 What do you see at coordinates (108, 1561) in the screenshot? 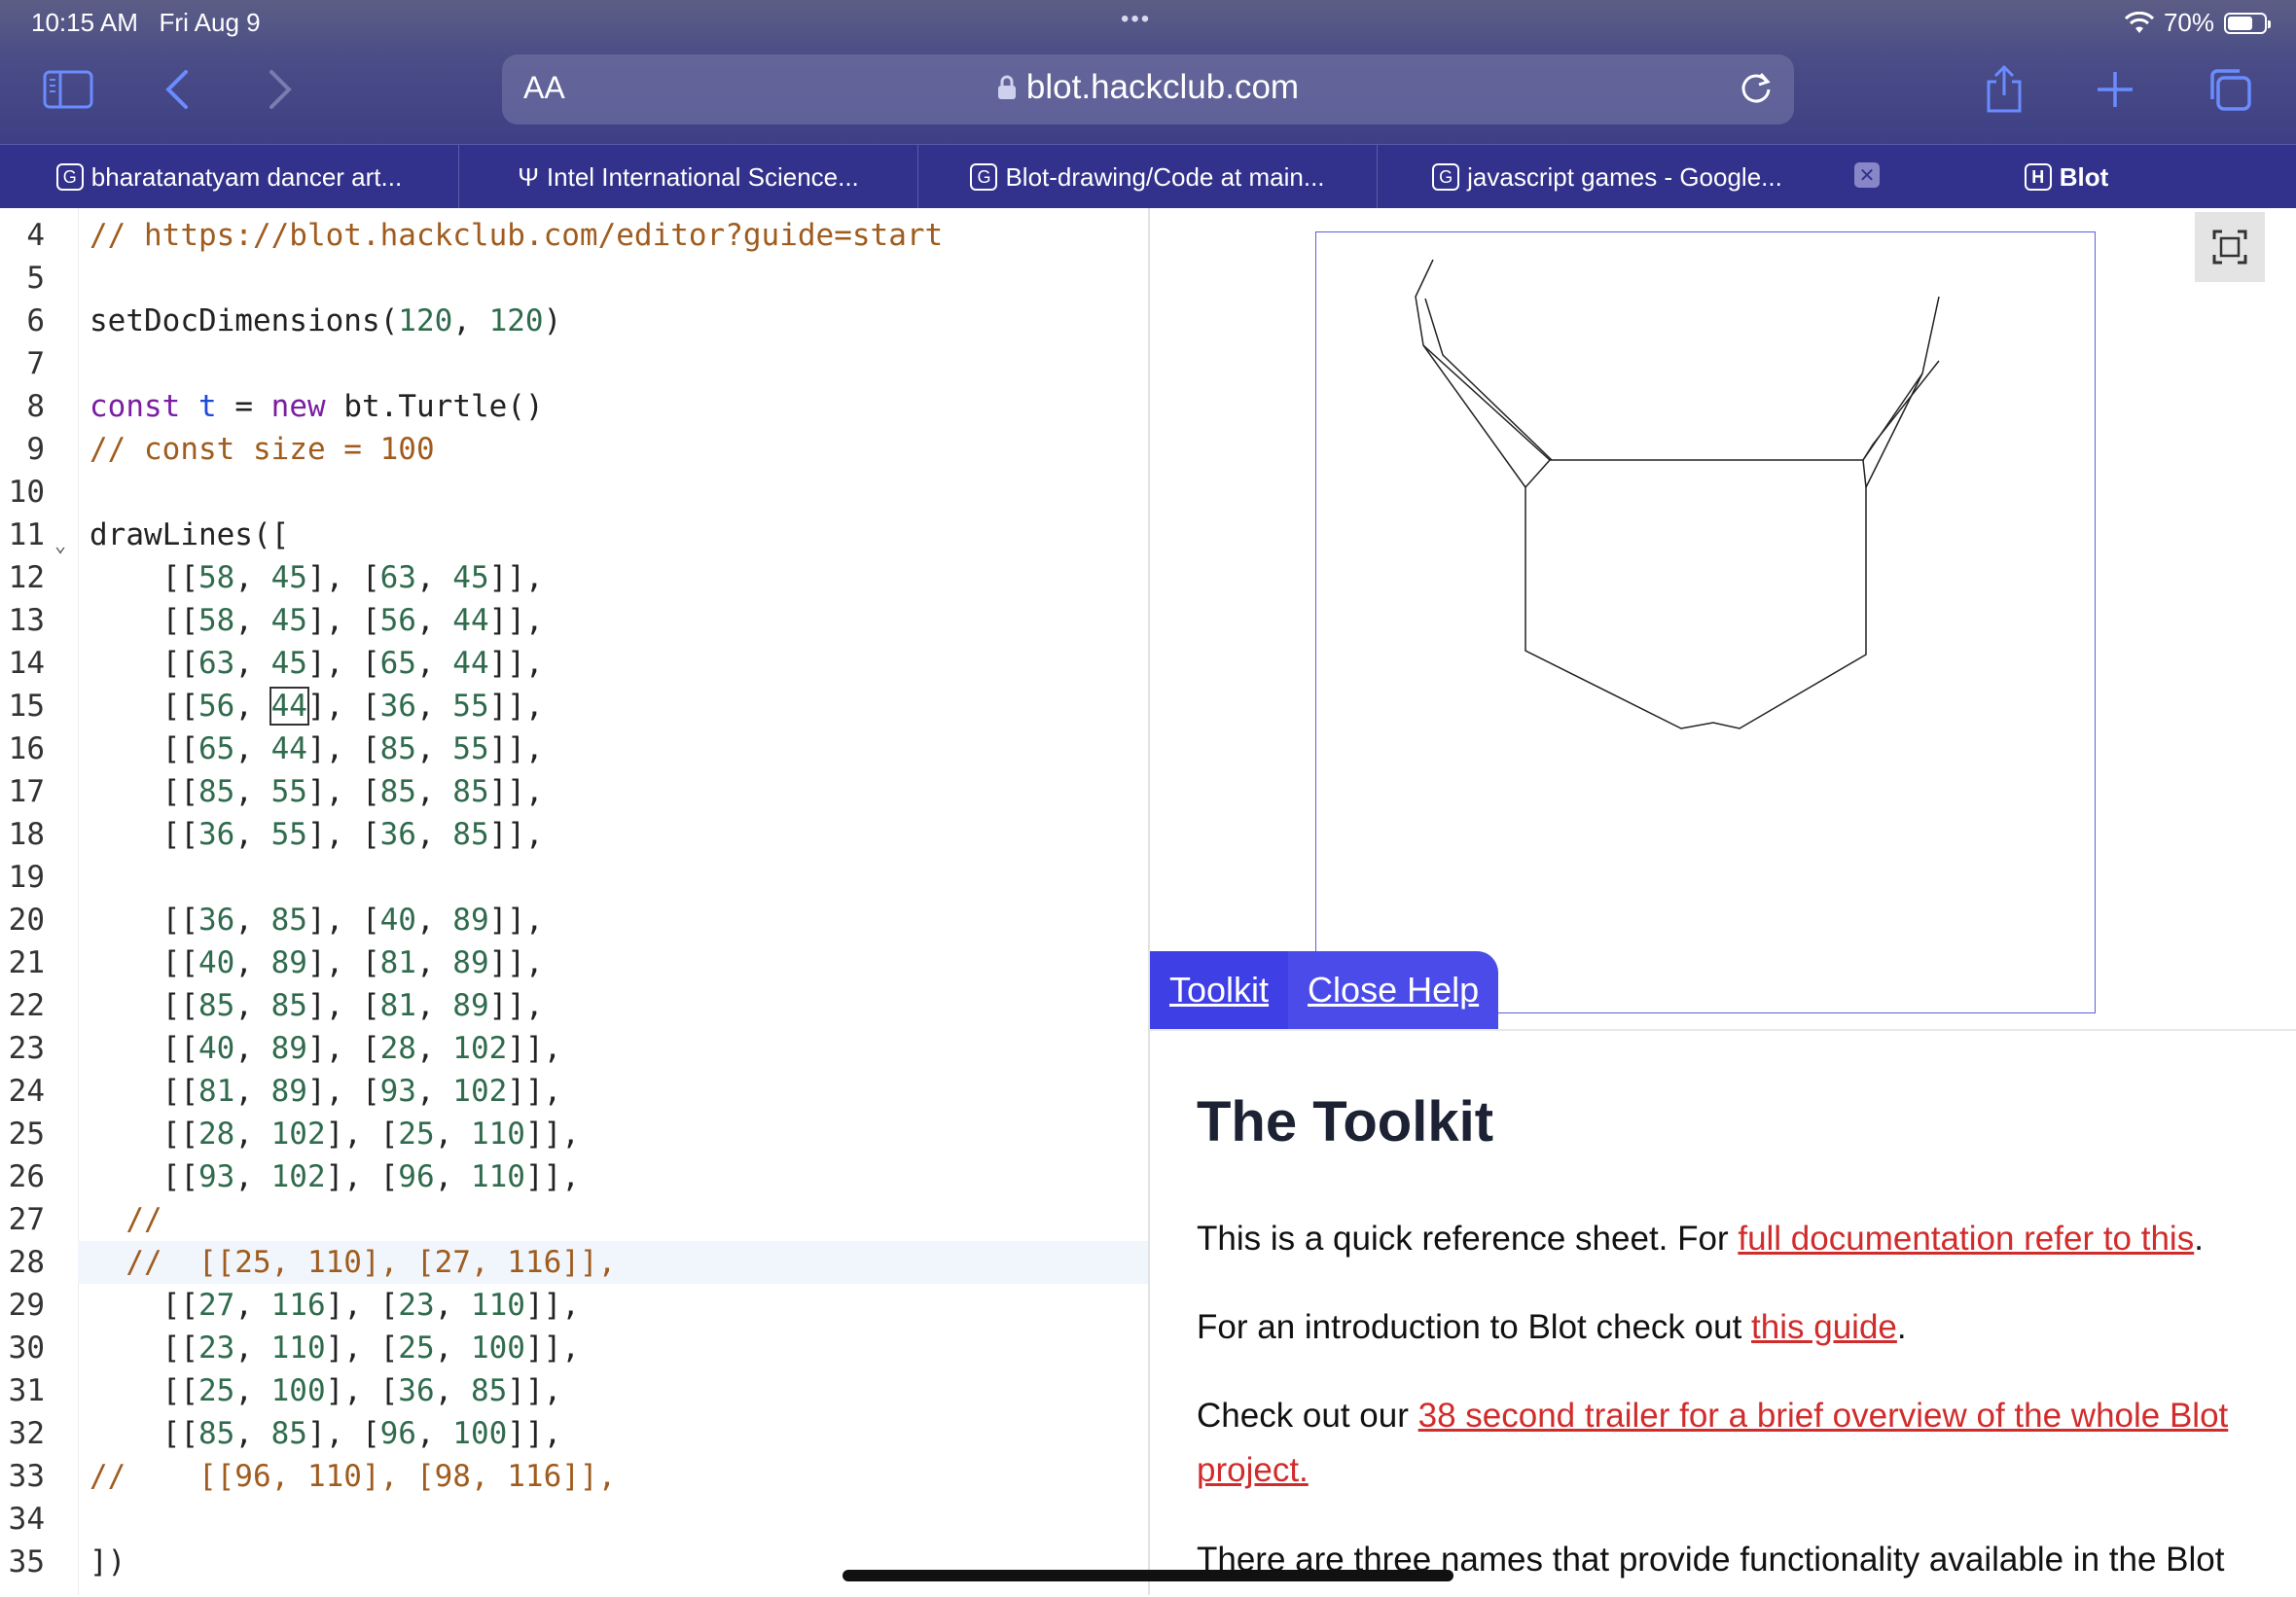
I see `code-line: ])` at bounding box center [108, 1561].